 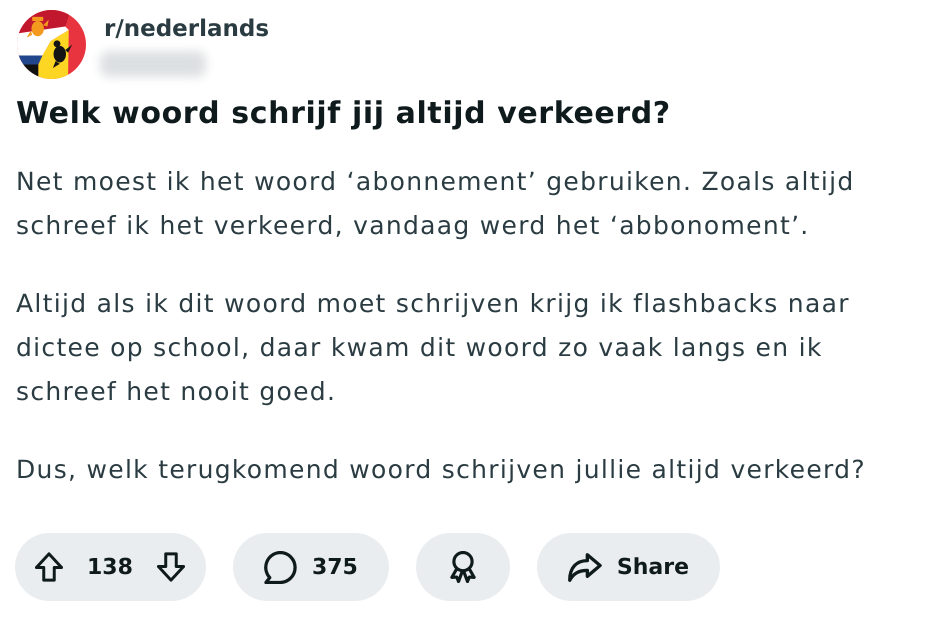 I want to click on up-arrow-icon, so click(x=49, y=567).